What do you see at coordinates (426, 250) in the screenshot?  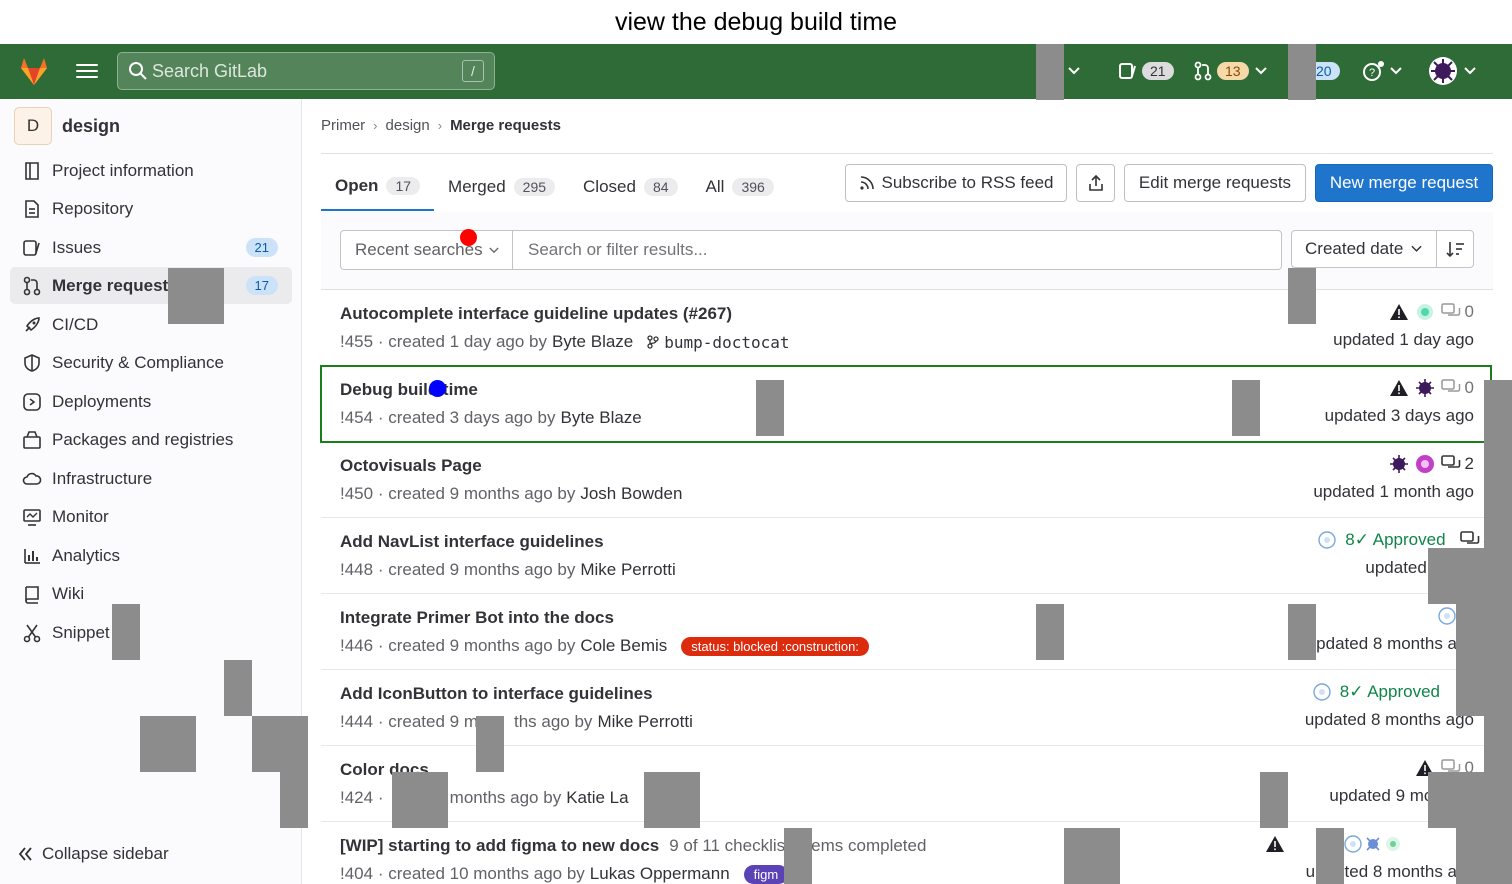 I see `recent-searches-dropdown: Recent searches` at bounding box center [426, 250].